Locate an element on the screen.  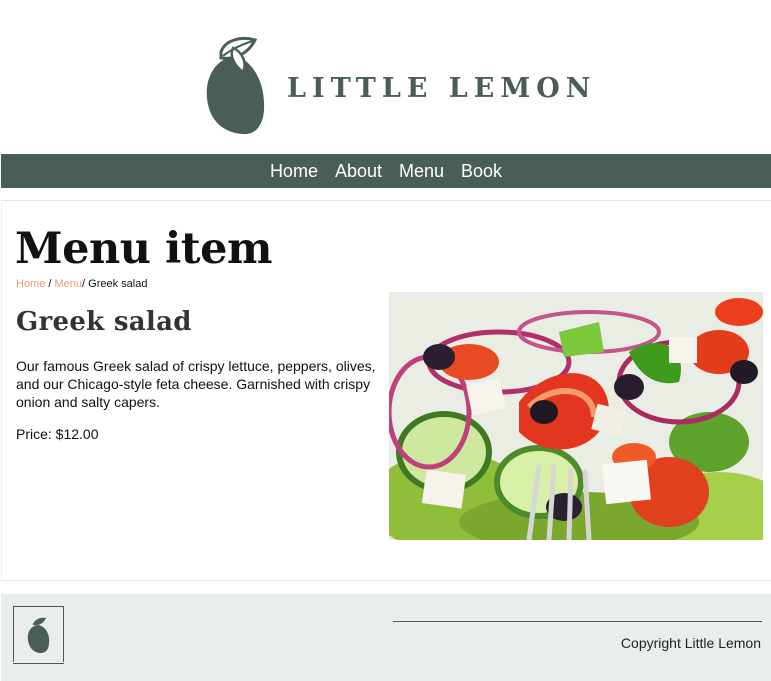
brand-name: LITTLE LEMON is located at coordinates (442, 88).